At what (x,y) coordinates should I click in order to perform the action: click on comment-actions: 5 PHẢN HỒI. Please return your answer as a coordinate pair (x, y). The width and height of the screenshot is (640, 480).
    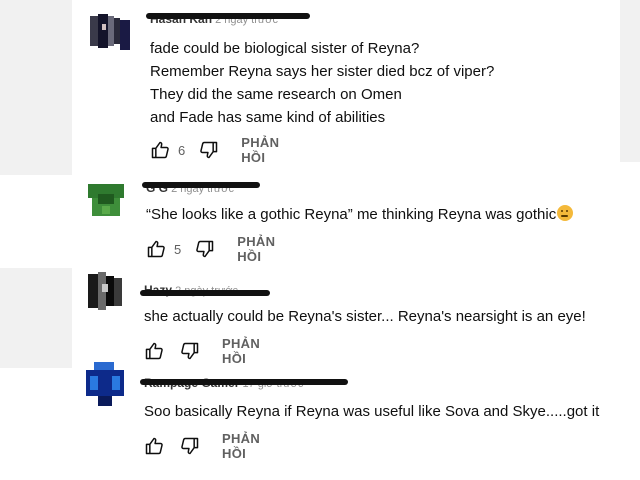
    Looking at the image, I should click on (210, 249).